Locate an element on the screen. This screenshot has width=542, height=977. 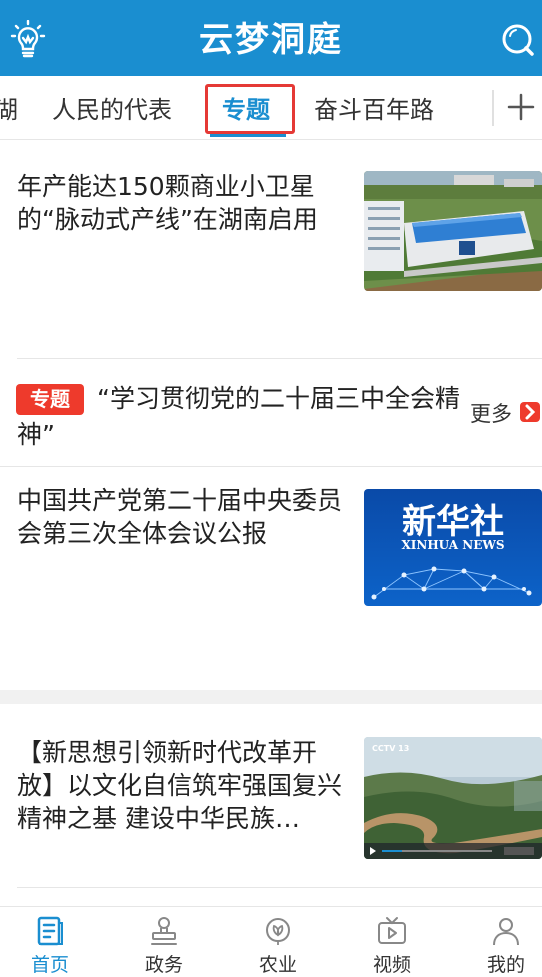
search-icon is located at coordinates (518, 40).